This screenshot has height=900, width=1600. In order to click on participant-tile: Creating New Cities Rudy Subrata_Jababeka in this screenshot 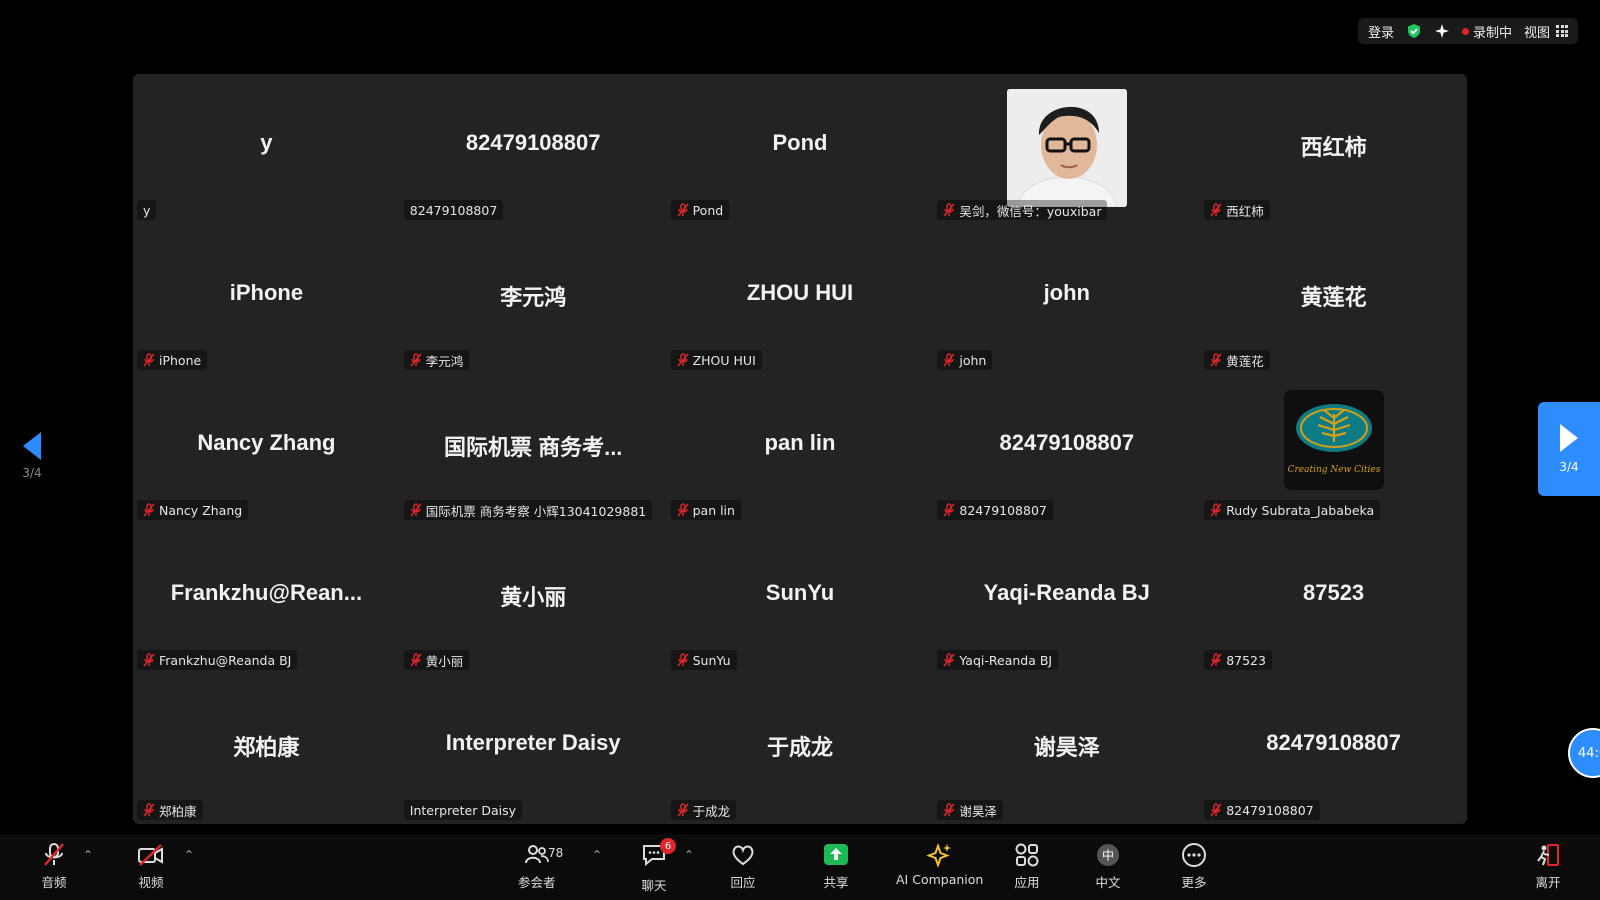, I will do `click(1333, 449)`.